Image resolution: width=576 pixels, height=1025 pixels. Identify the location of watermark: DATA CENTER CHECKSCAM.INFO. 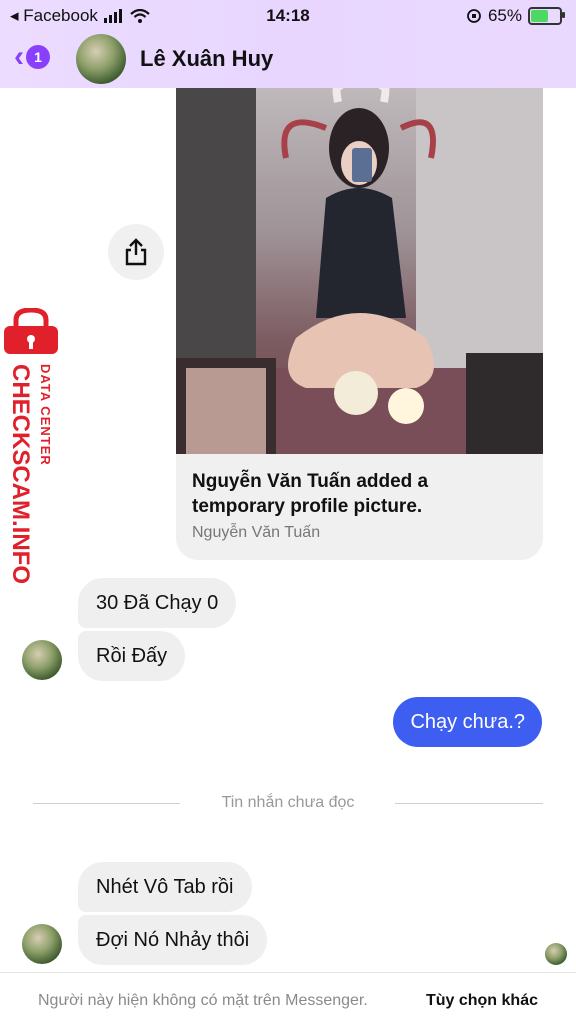
(33, 452).